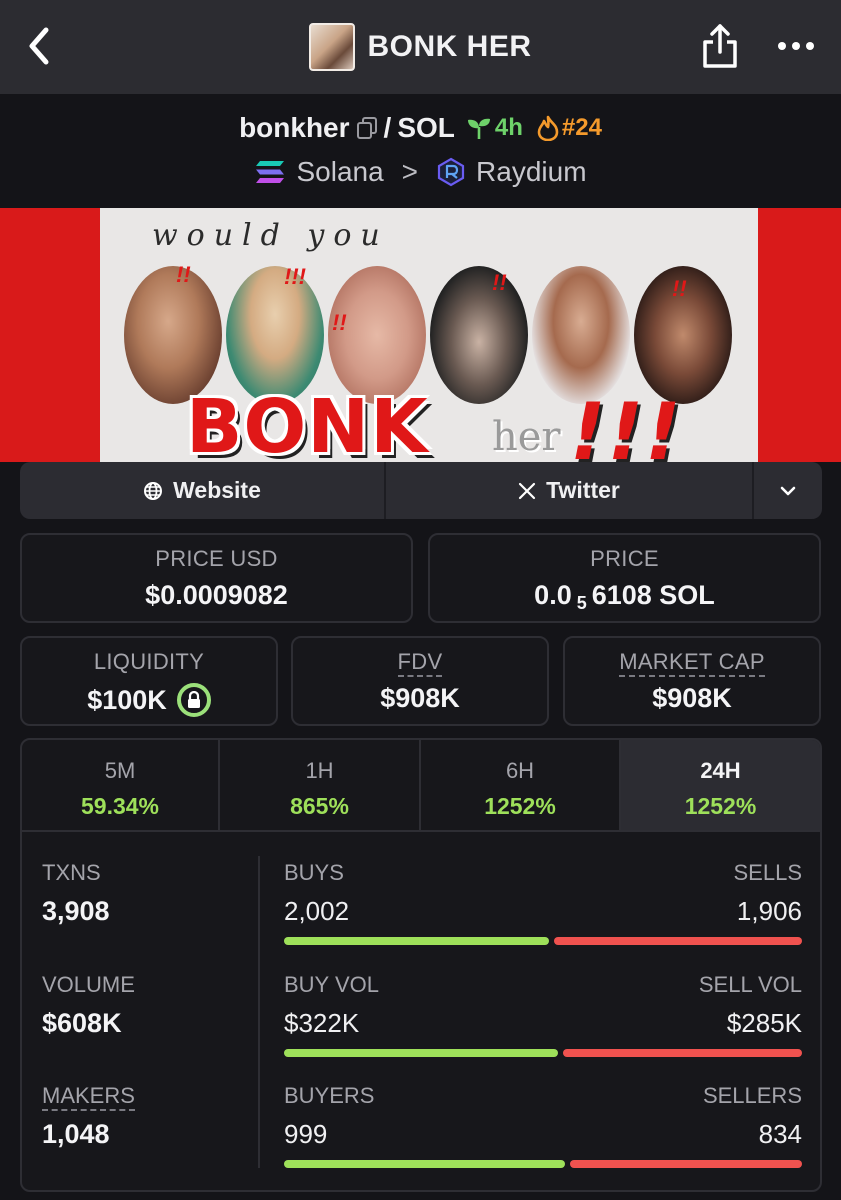  What do you see at coordinates (149, 681) in the screenshot?
I see `liquidity-card: LIQUIDITY $100K` at bounding box center [149, 681].